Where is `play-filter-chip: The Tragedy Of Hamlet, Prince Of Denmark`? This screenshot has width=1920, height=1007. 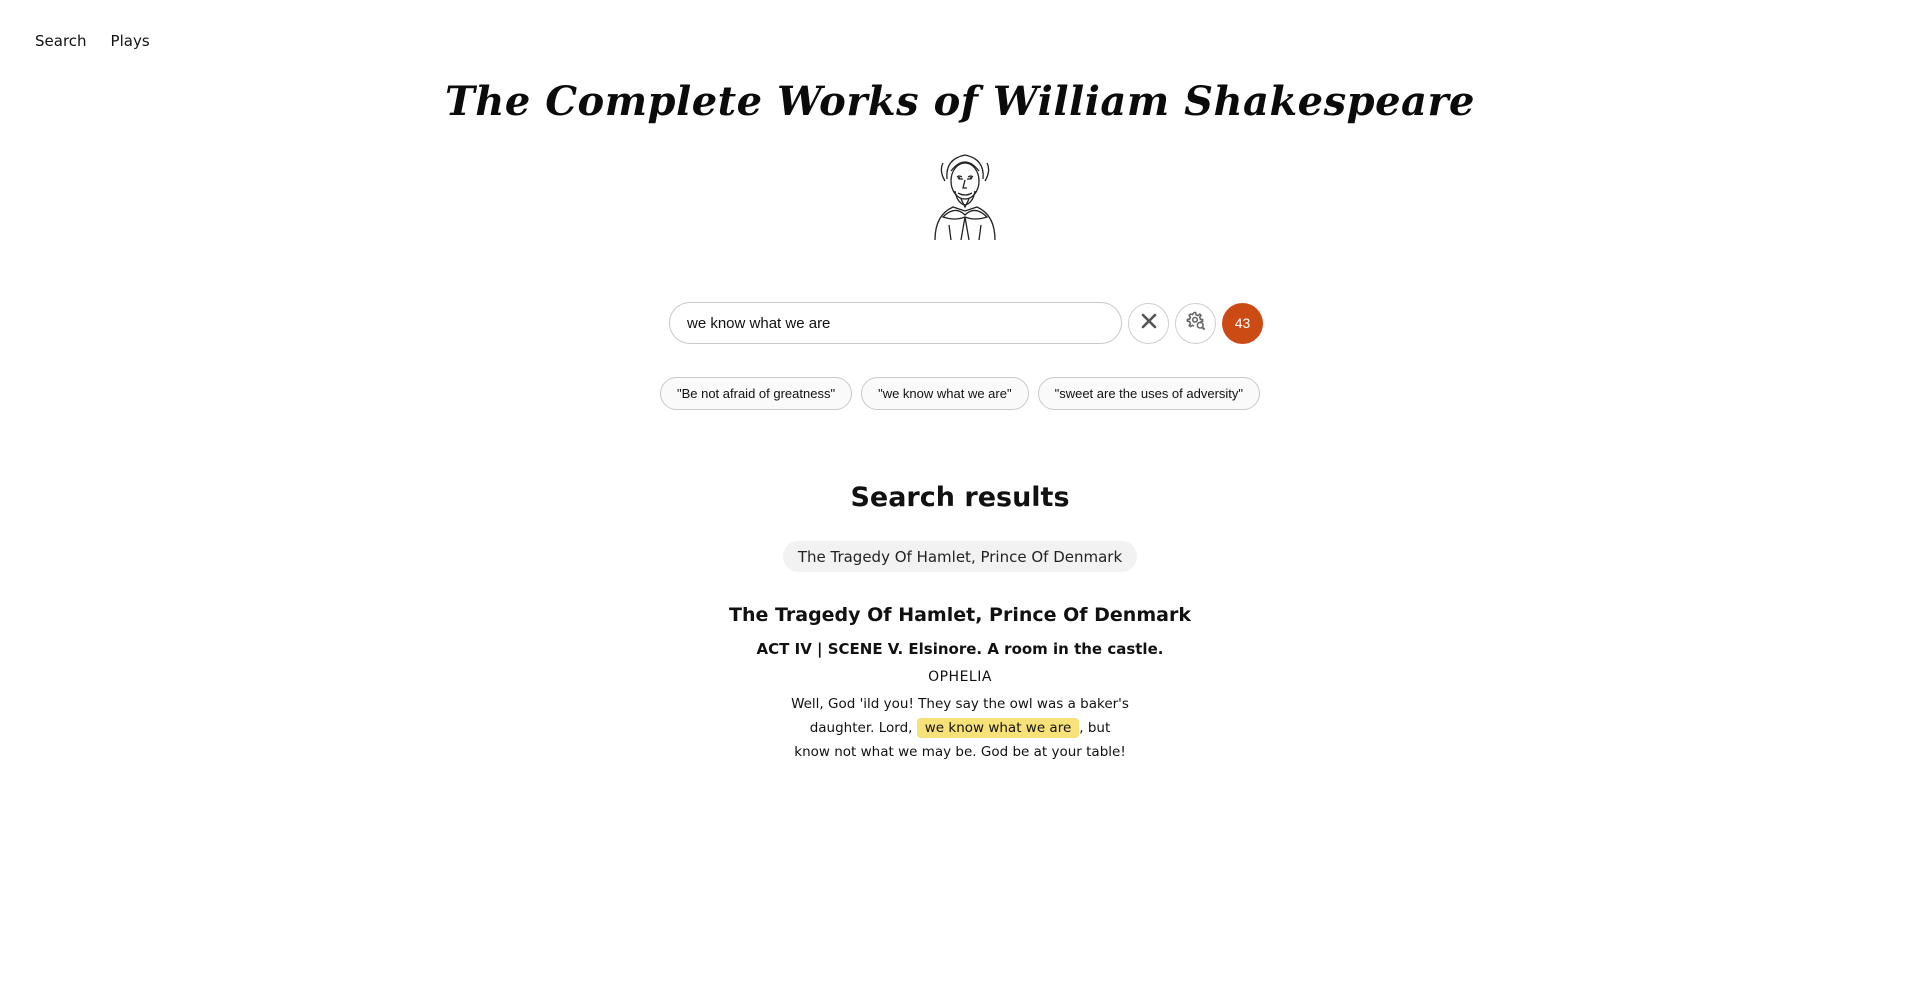
play-filter-chip: The Tragedy Of Hamlet, Prince Of Denmark is located at coordinates (960, 556).